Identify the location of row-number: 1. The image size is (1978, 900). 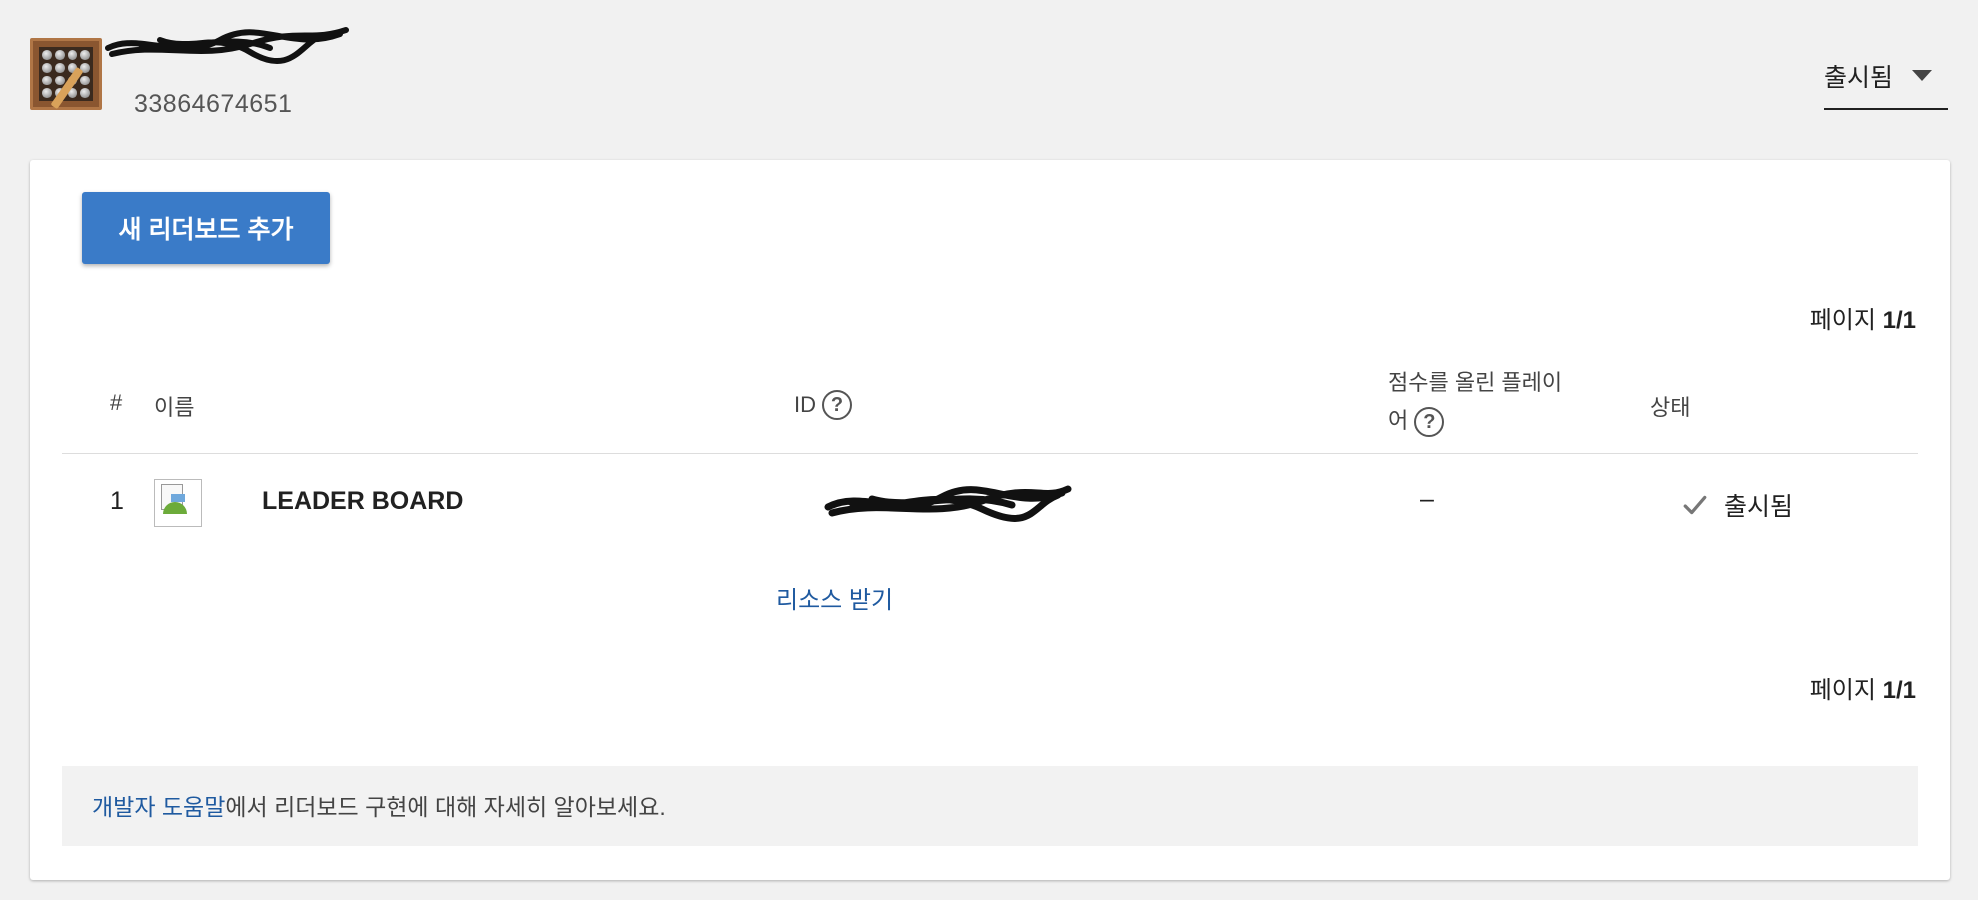
(117, 501).